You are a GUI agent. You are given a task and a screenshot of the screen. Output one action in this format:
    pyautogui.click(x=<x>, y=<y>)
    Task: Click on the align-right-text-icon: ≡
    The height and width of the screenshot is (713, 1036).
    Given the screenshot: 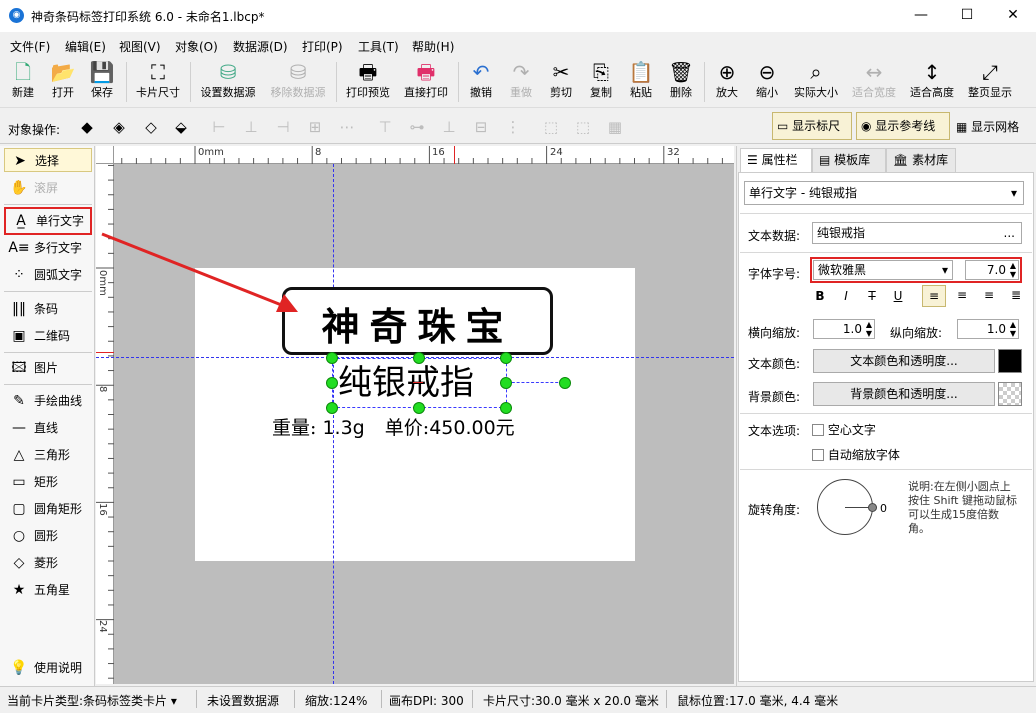 What is the action you would take?
    pyautogui.click(x=989, y=296)
    